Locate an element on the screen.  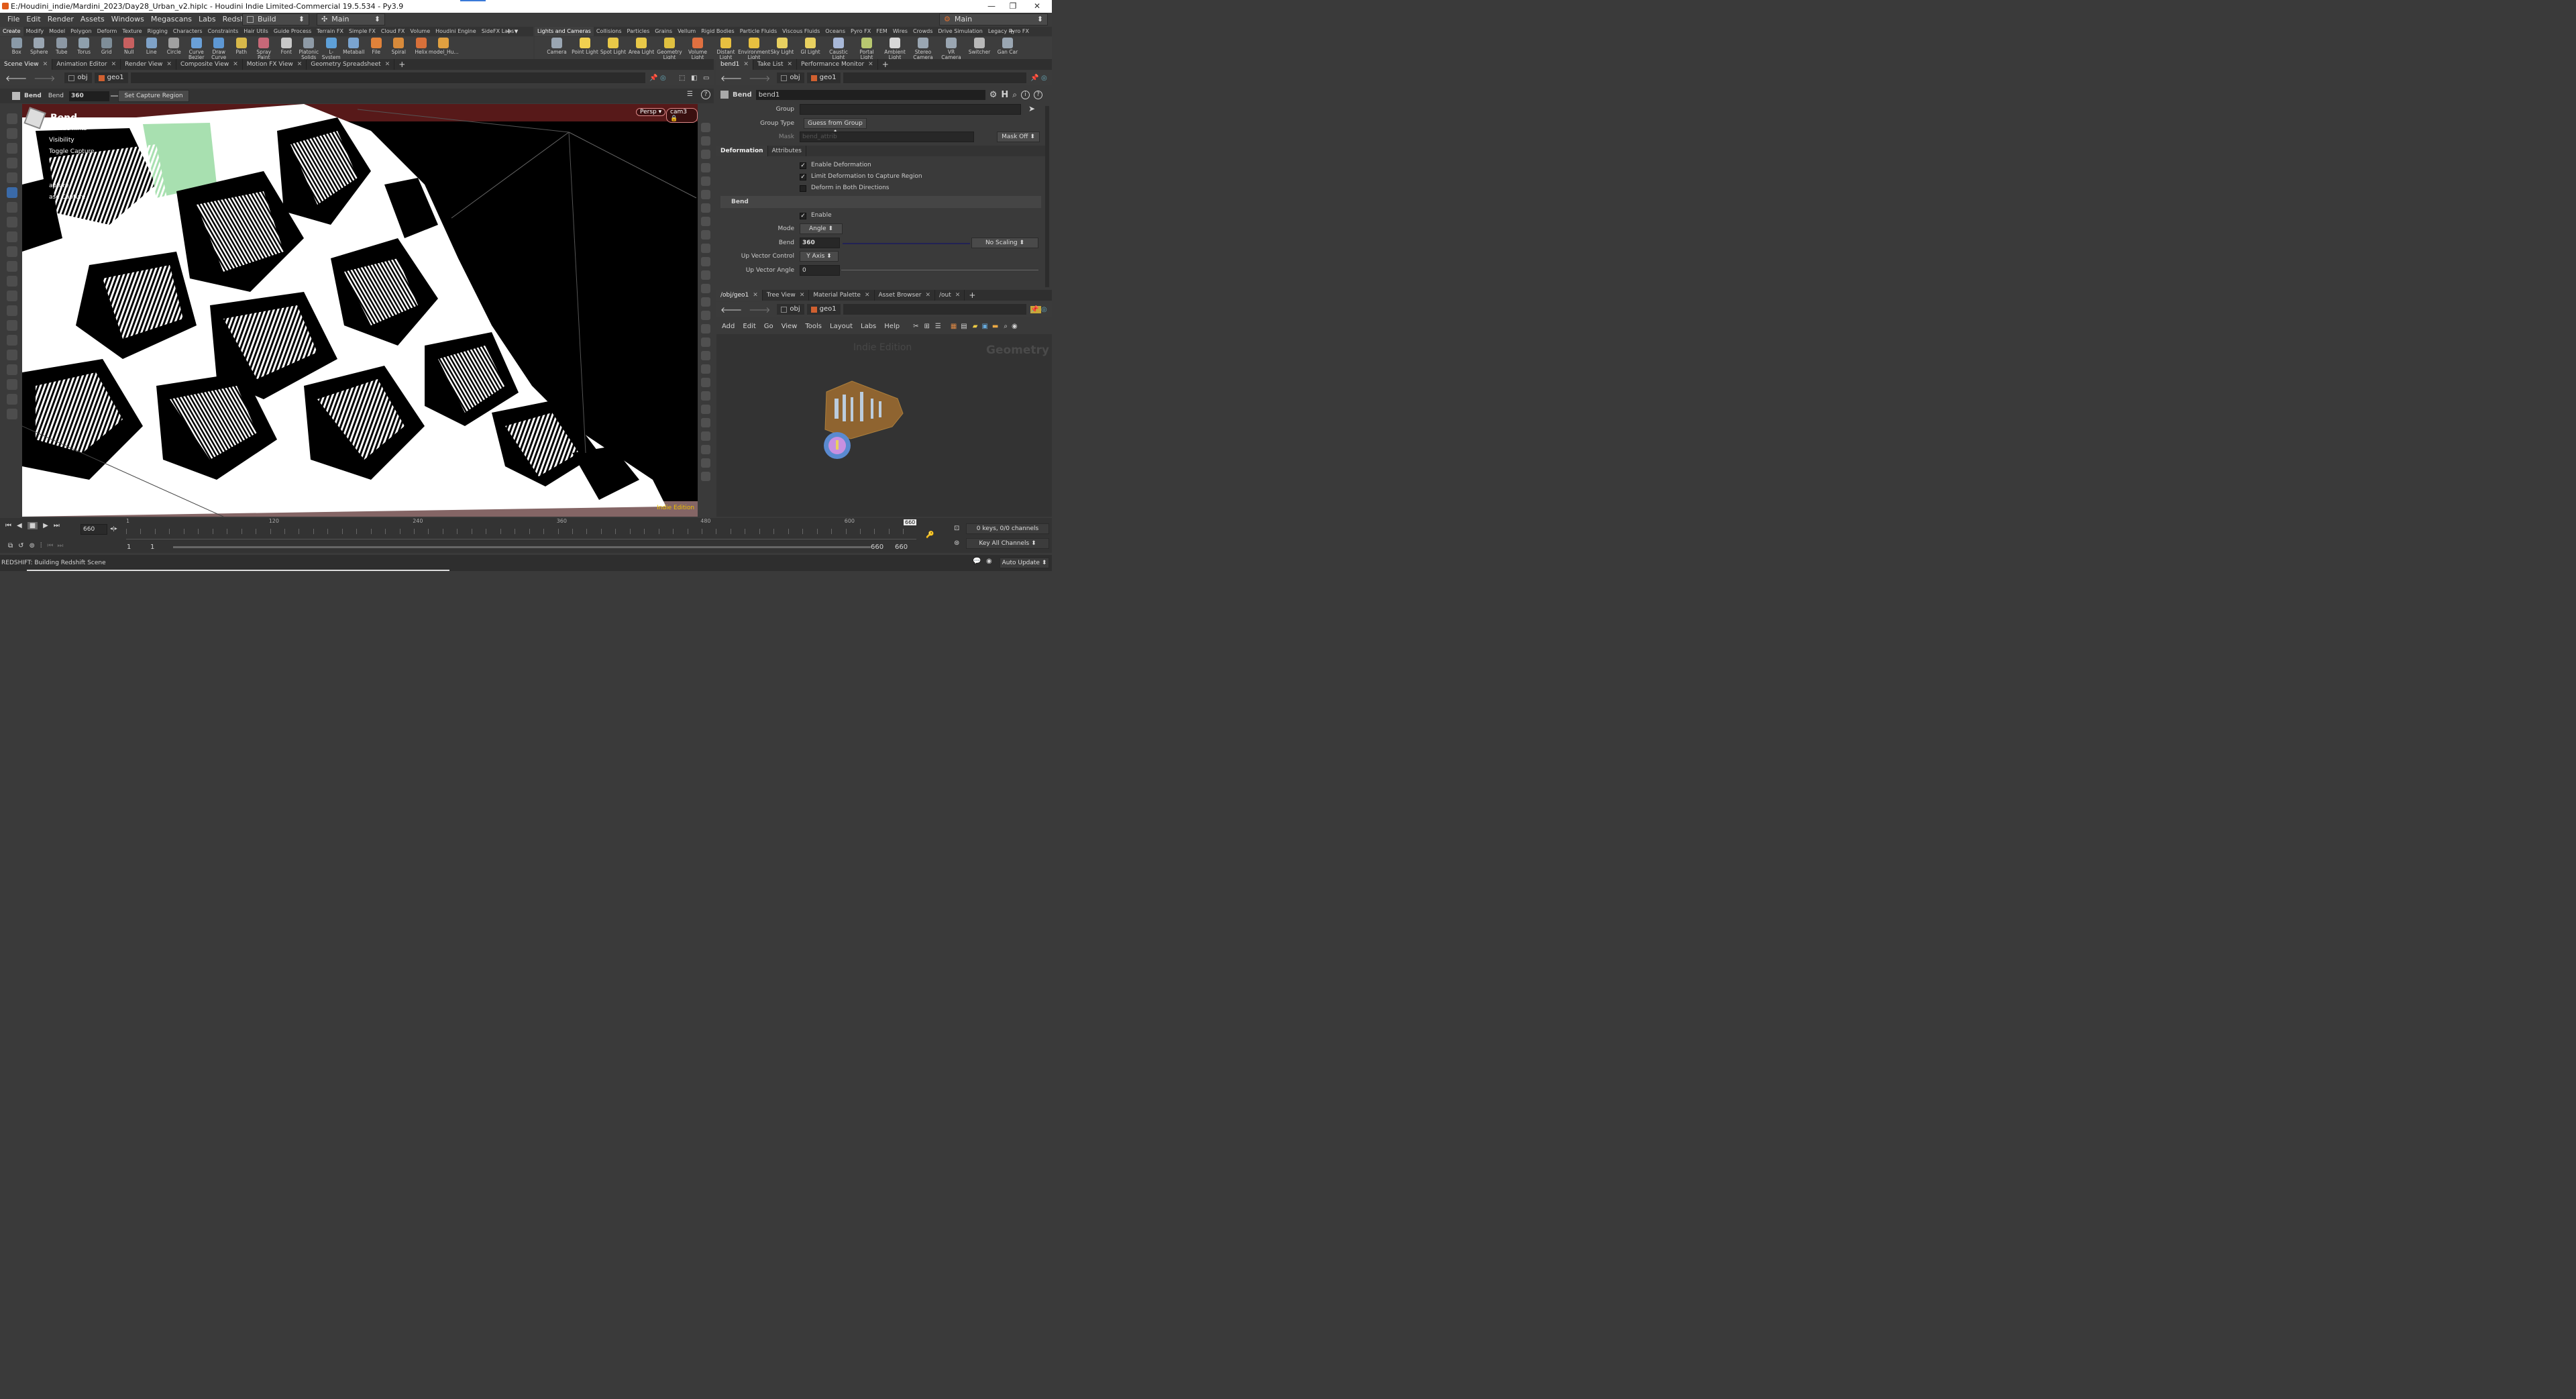
back-arrow-icon: 🡐 is located at coordinates (731, 310).